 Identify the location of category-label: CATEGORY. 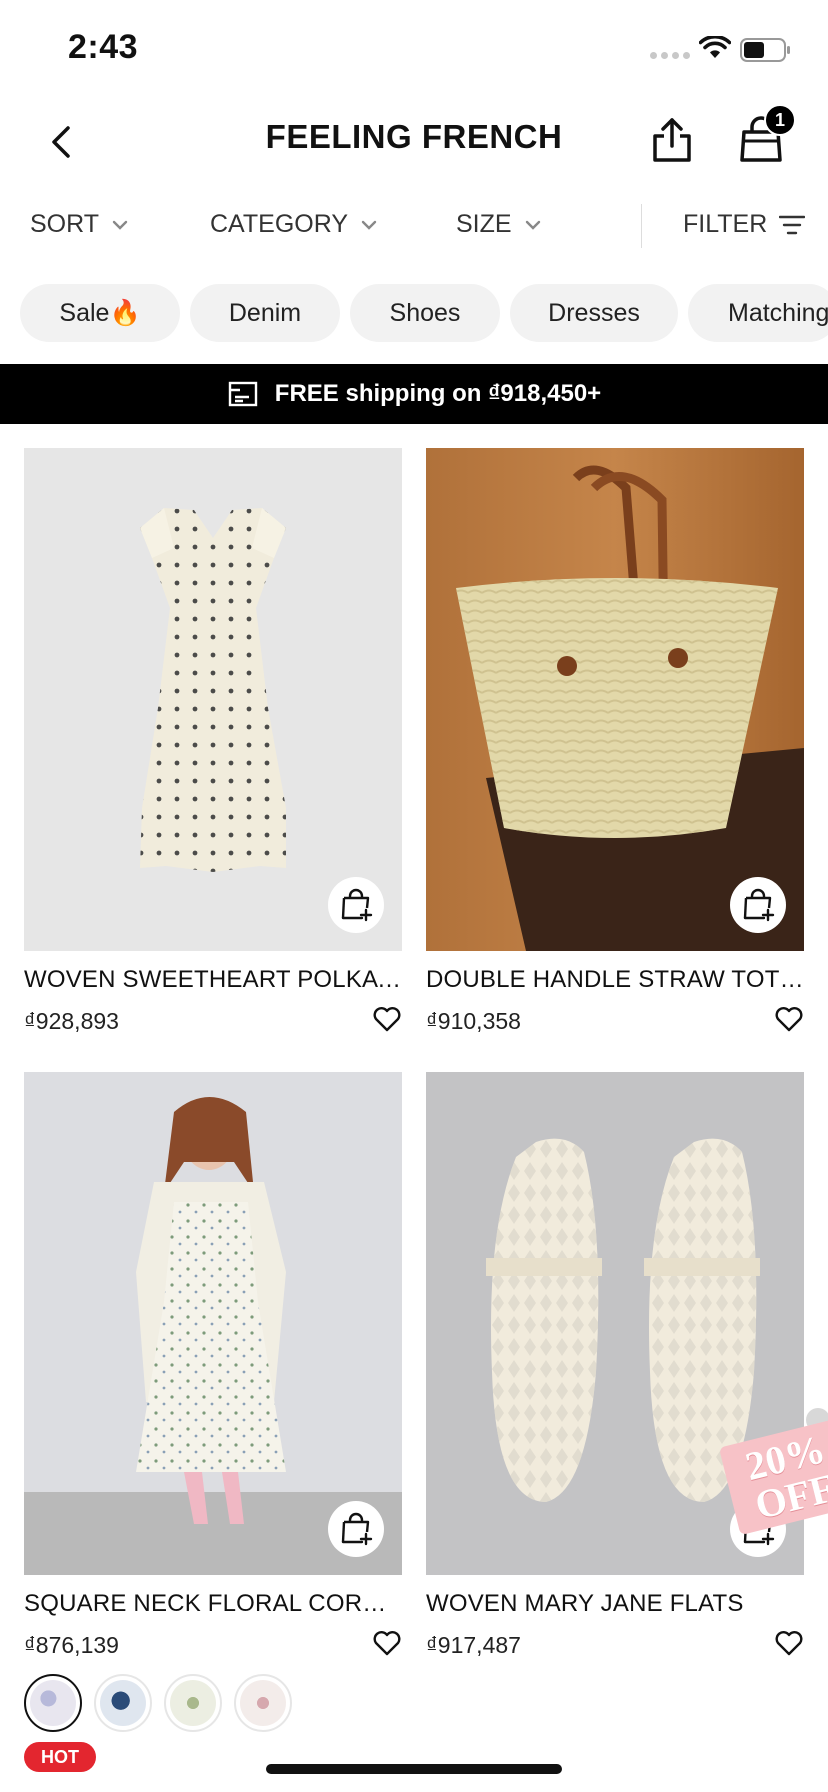
(279, 224).